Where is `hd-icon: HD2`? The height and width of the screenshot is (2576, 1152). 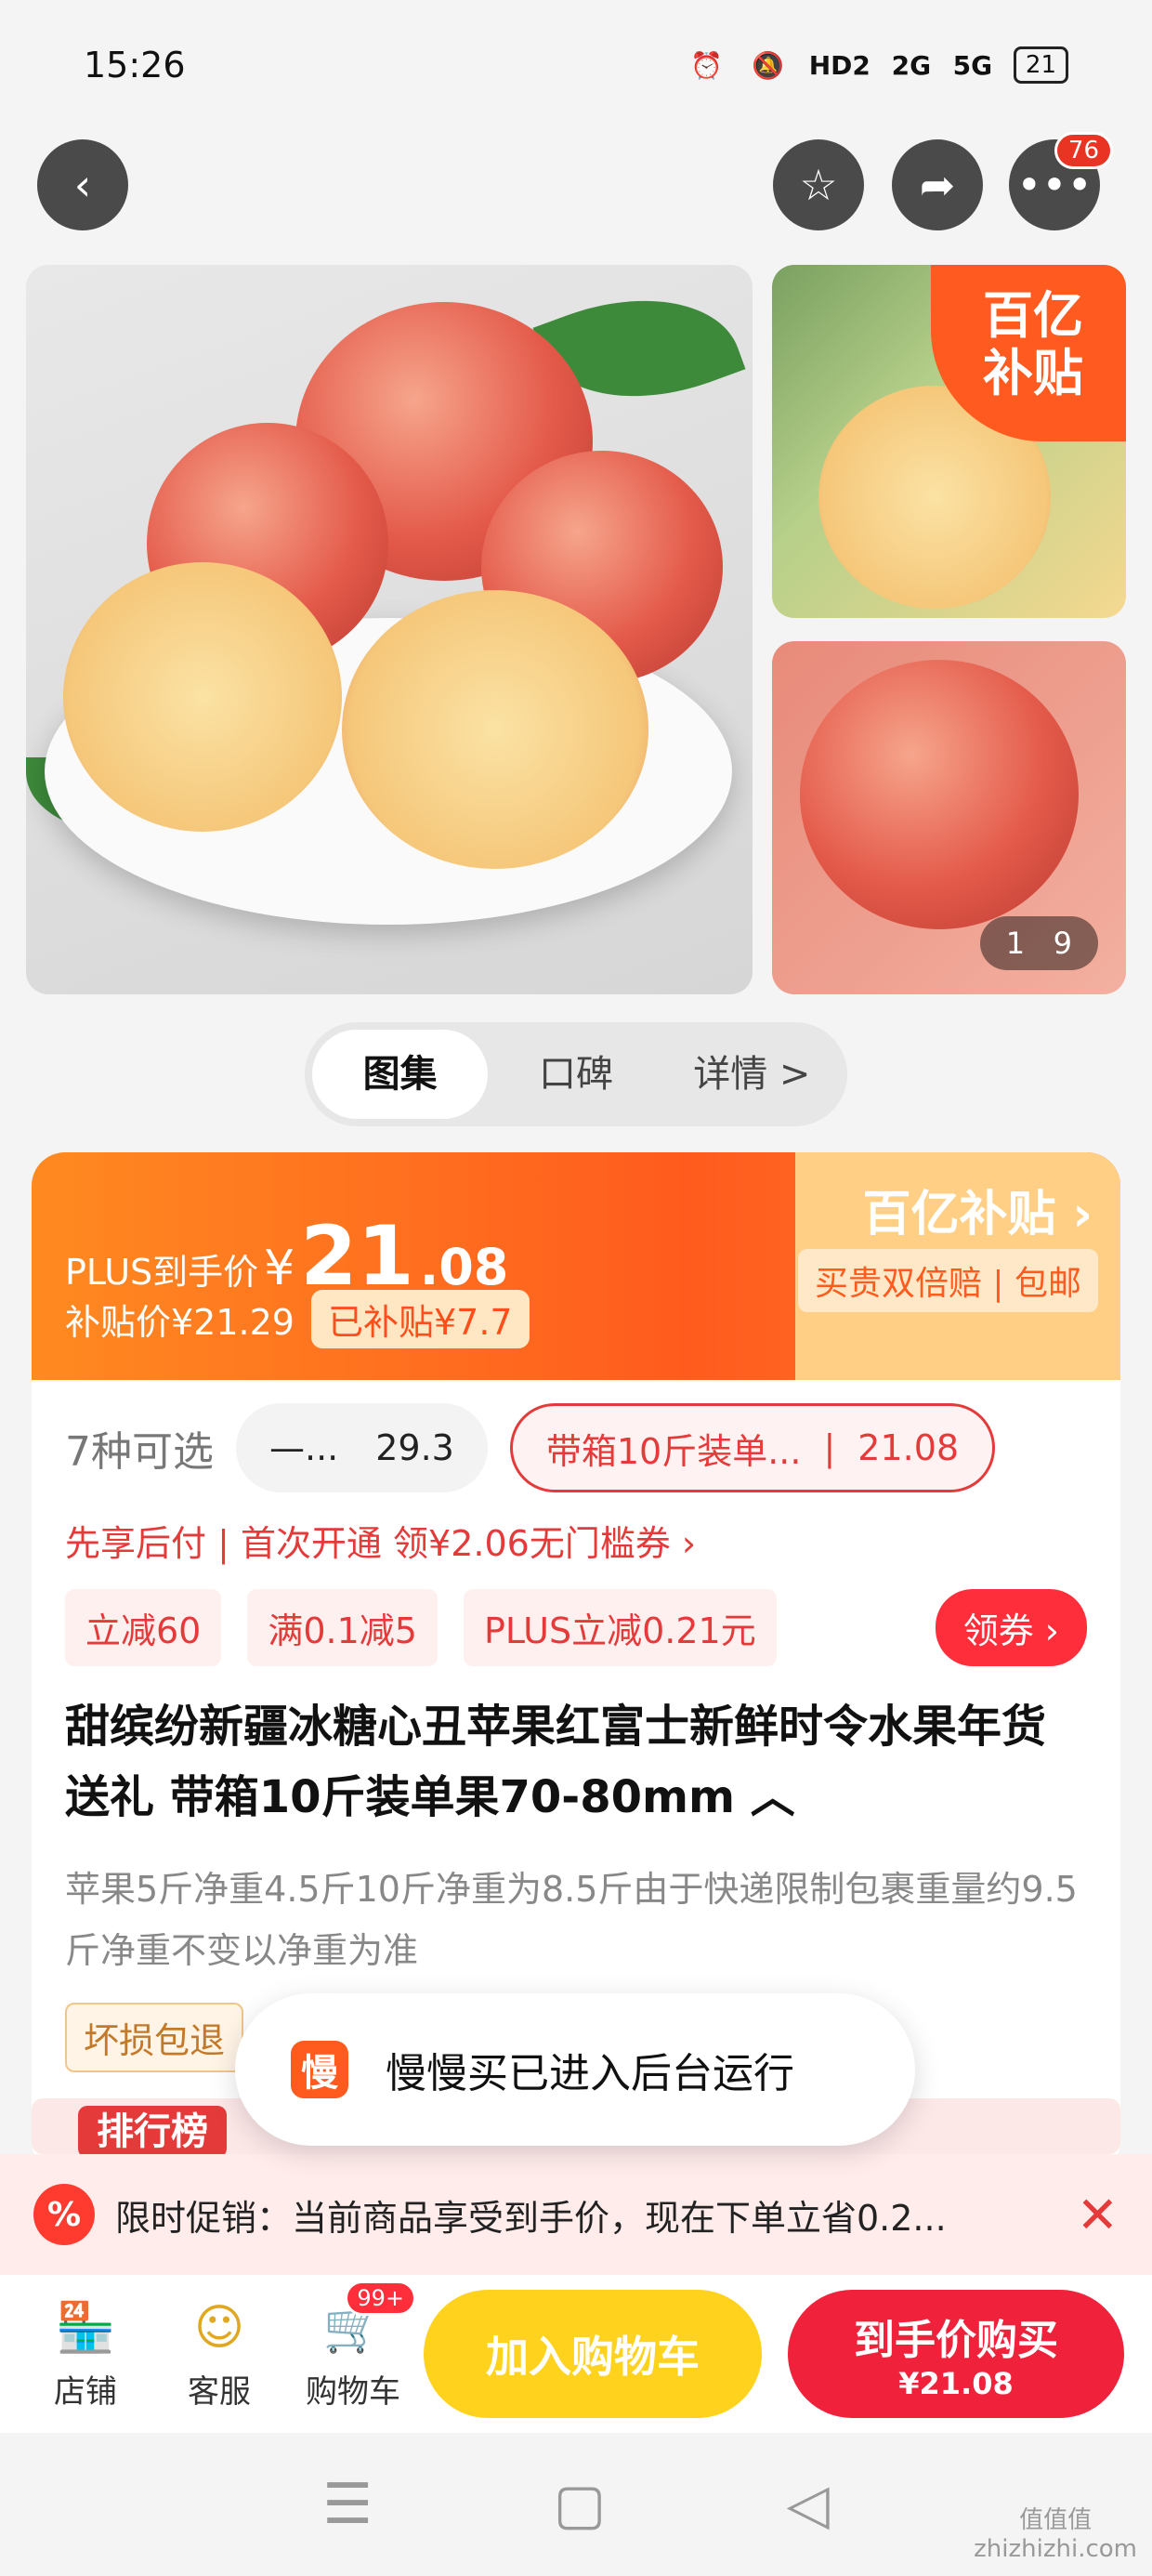 hd-icon: HD2 is located at coordinates (839, 65).